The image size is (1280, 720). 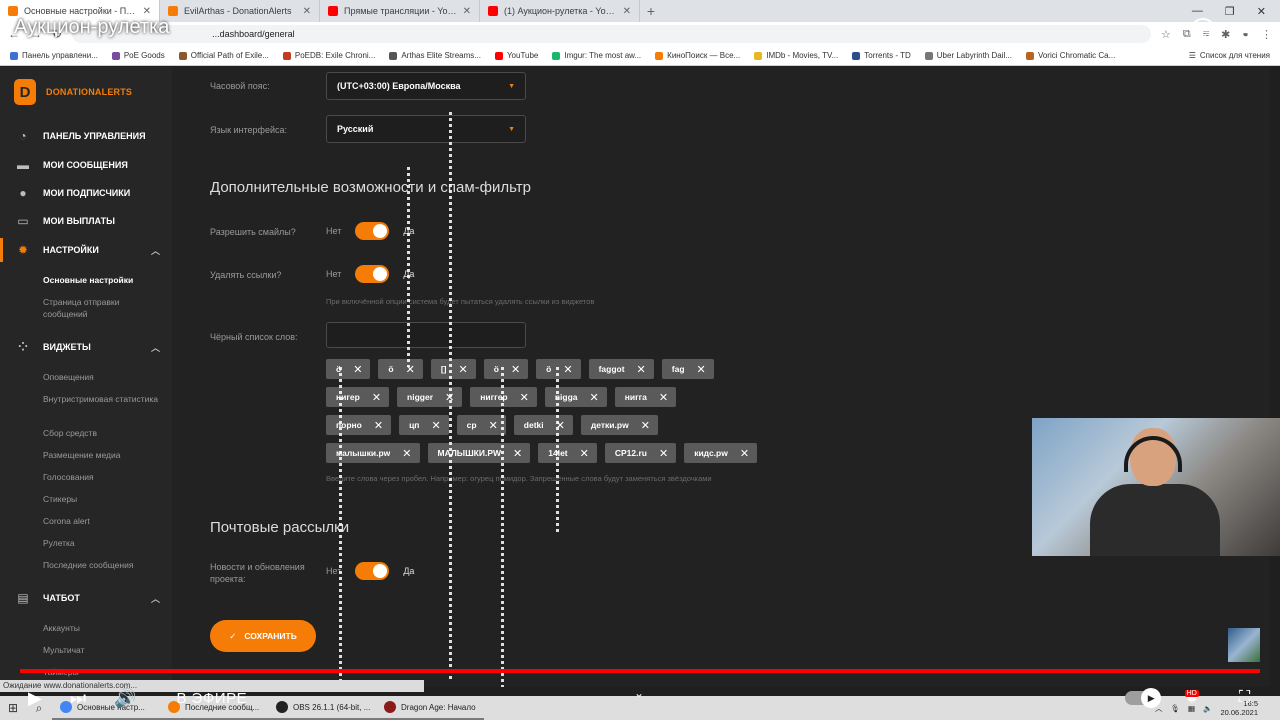 What do you see at coordinates (1229, 55) in the screenshot?
I see `reading-list: ☰ Список для чтения` at bounding box center [1229, 55].